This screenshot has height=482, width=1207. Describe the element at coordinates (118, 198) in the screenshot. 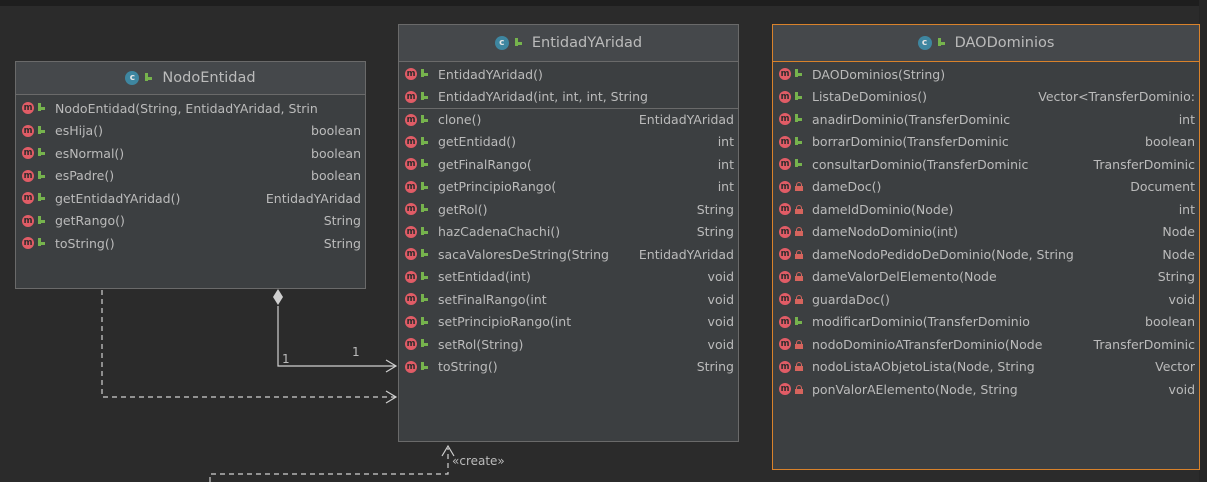

I see `method-name: getEntidadYAridad()` at that location.